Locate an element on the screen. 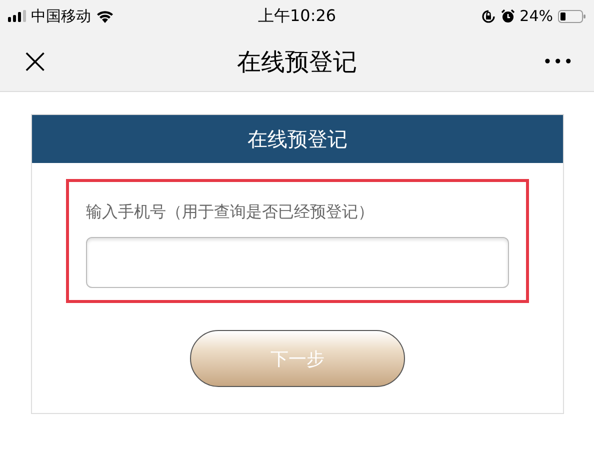  wifi-icon is located at coordinates (105, 16).